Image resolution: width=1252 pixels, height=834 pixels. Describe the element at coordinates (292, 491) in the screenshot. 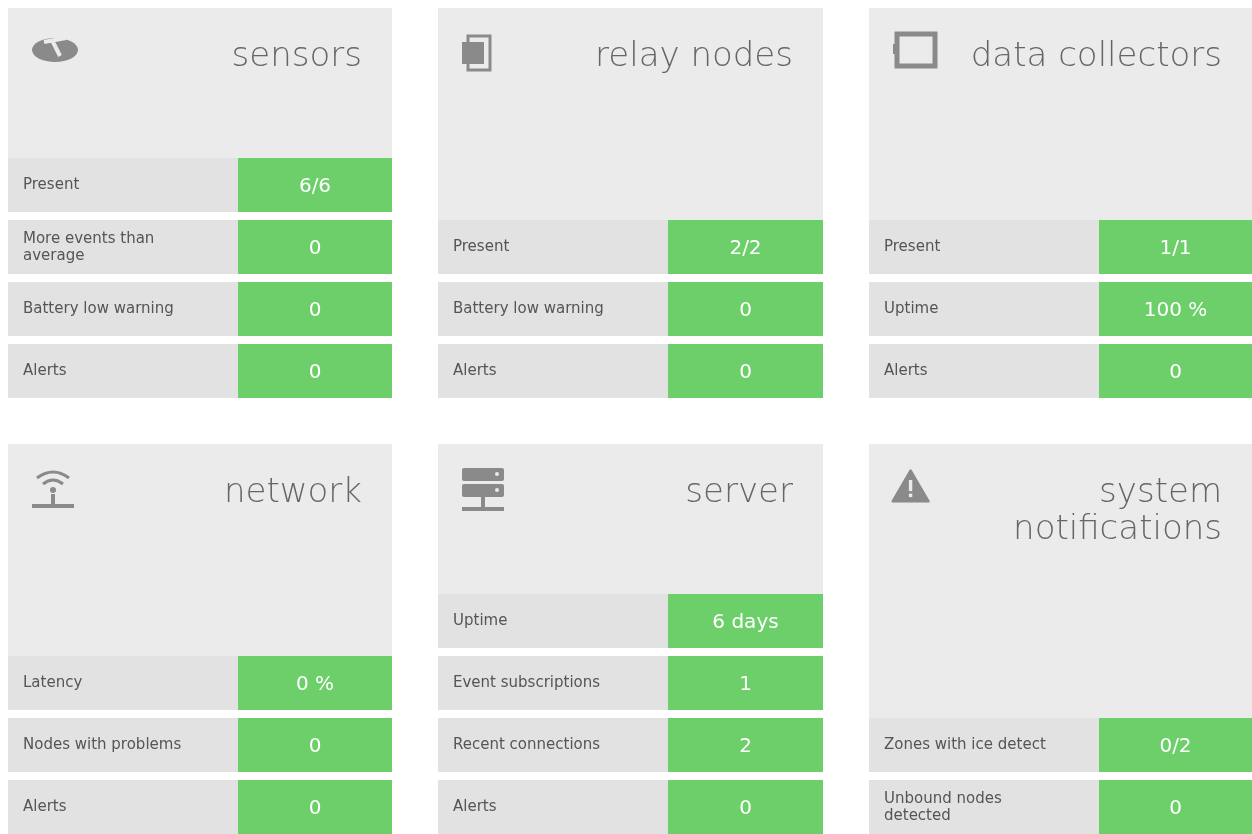

I see `panel-title: network` at that location.